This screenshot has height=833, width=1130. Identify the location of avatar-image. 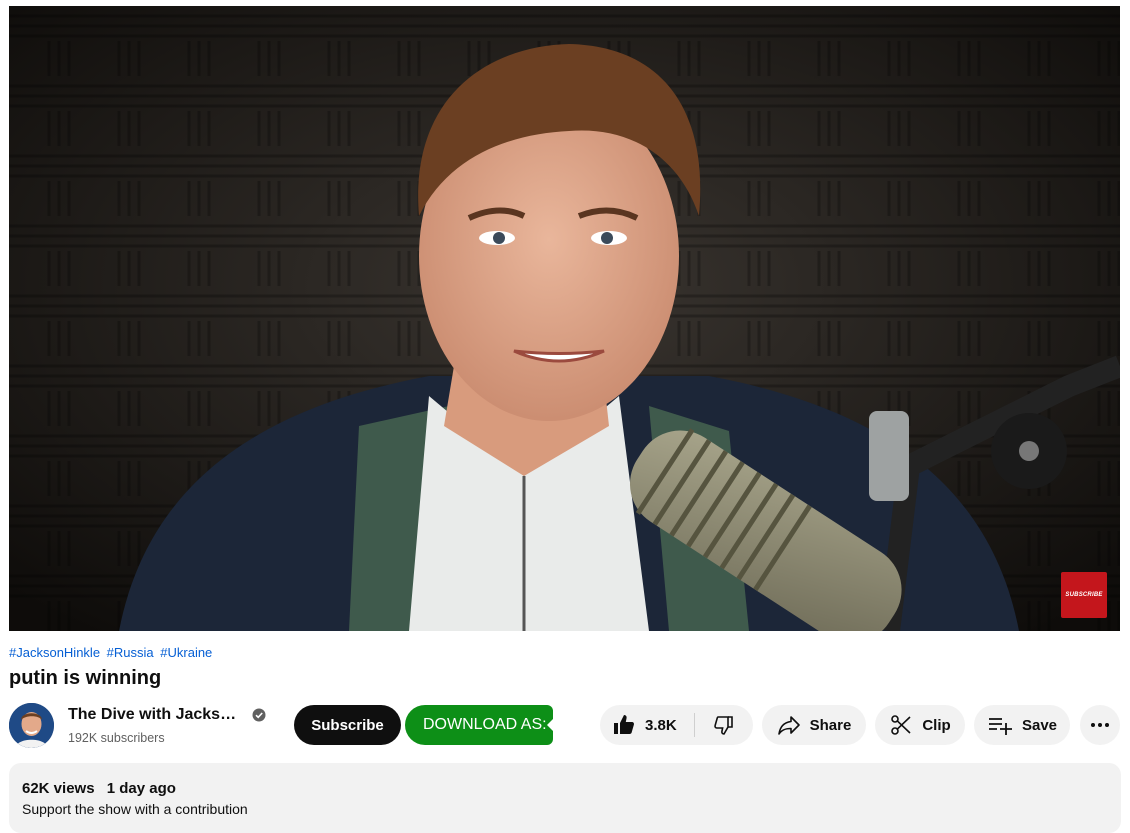
(31, 725).